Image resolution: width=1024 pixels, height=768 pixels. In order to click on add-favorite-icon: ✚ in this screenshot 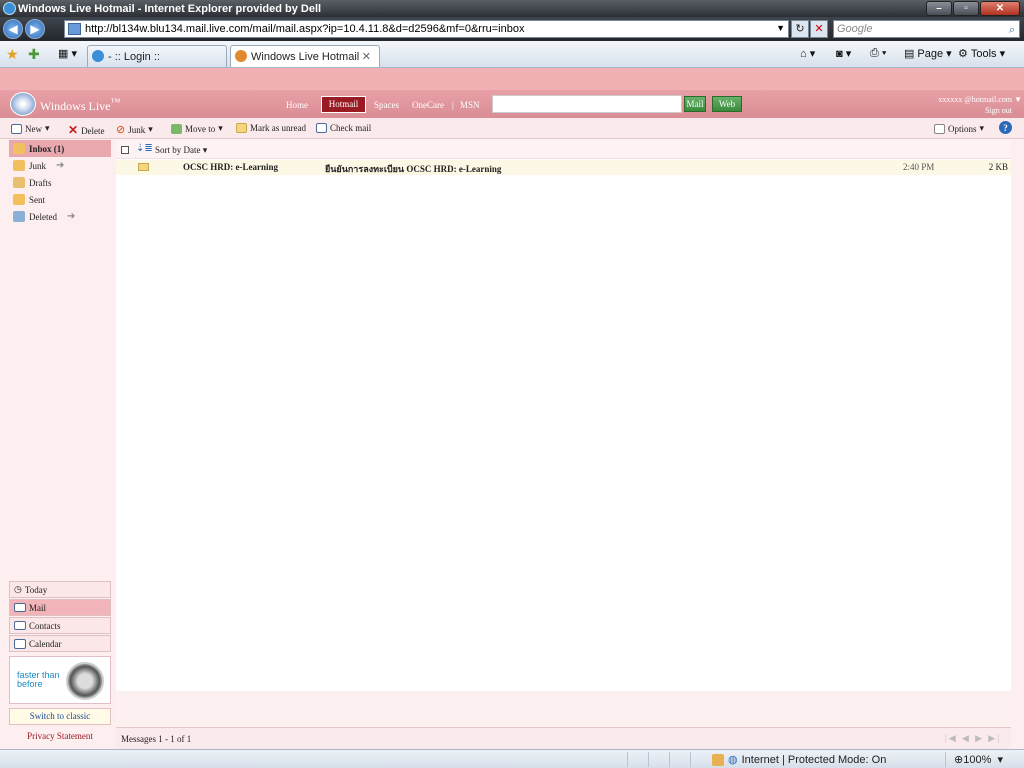, I will do `click(34, 54)`.